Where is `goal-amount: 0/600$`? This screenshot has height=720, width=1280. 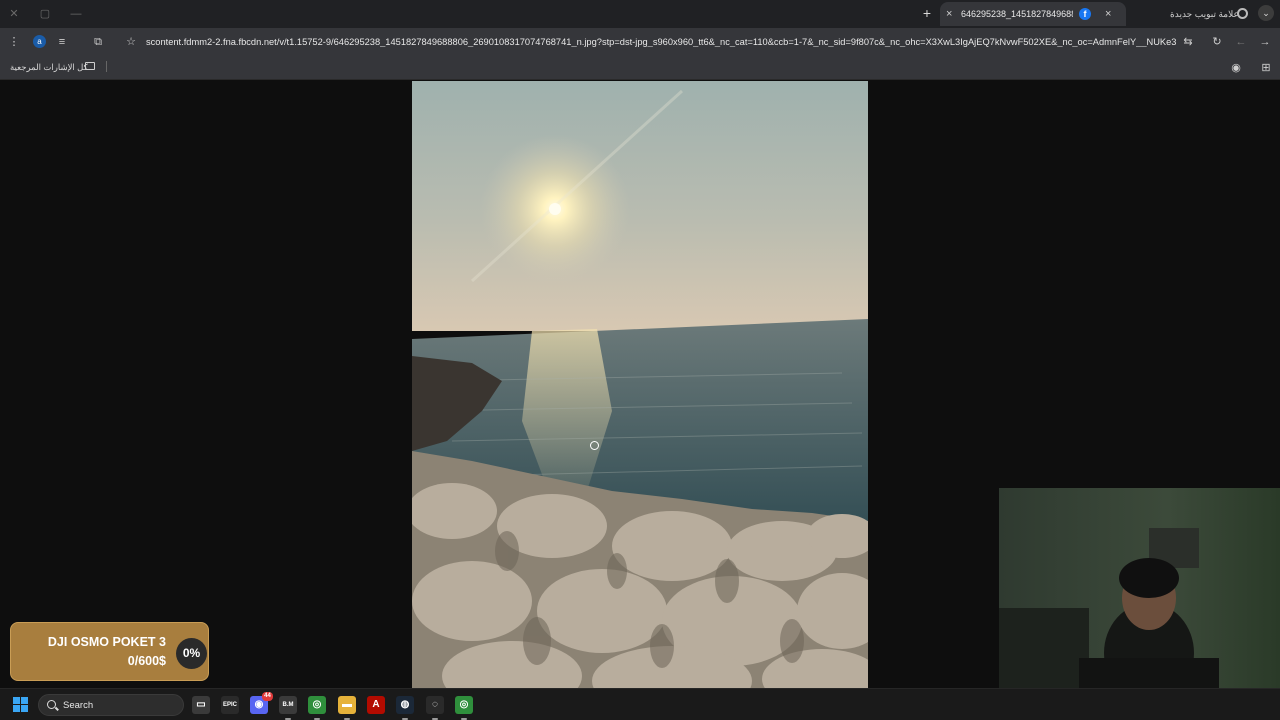
goal-amount: 0/600$ is located at coordinates (146, 661).